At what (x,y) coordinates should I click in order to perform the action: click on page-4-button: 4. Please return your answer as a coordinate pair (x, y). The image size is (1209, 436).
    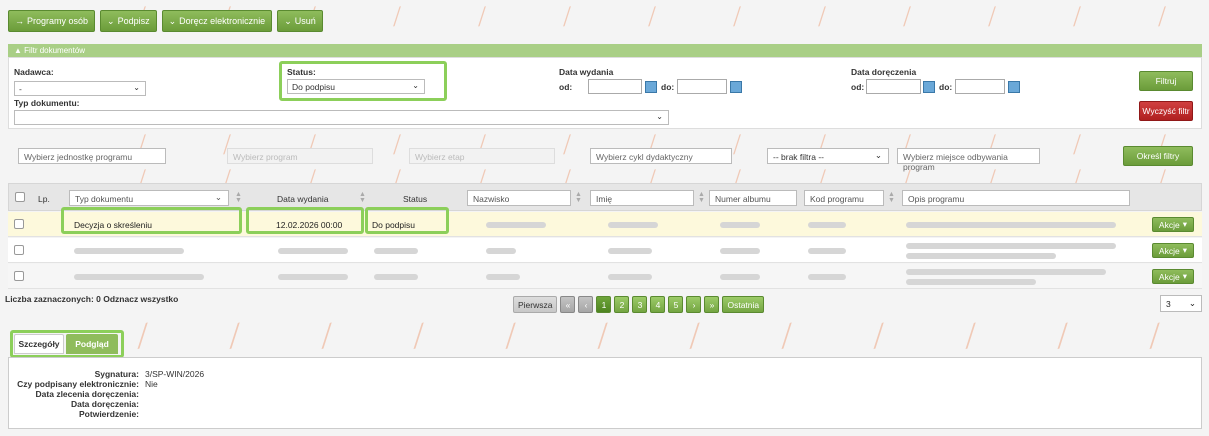
    Looking at the image, I should click on (658, 304).